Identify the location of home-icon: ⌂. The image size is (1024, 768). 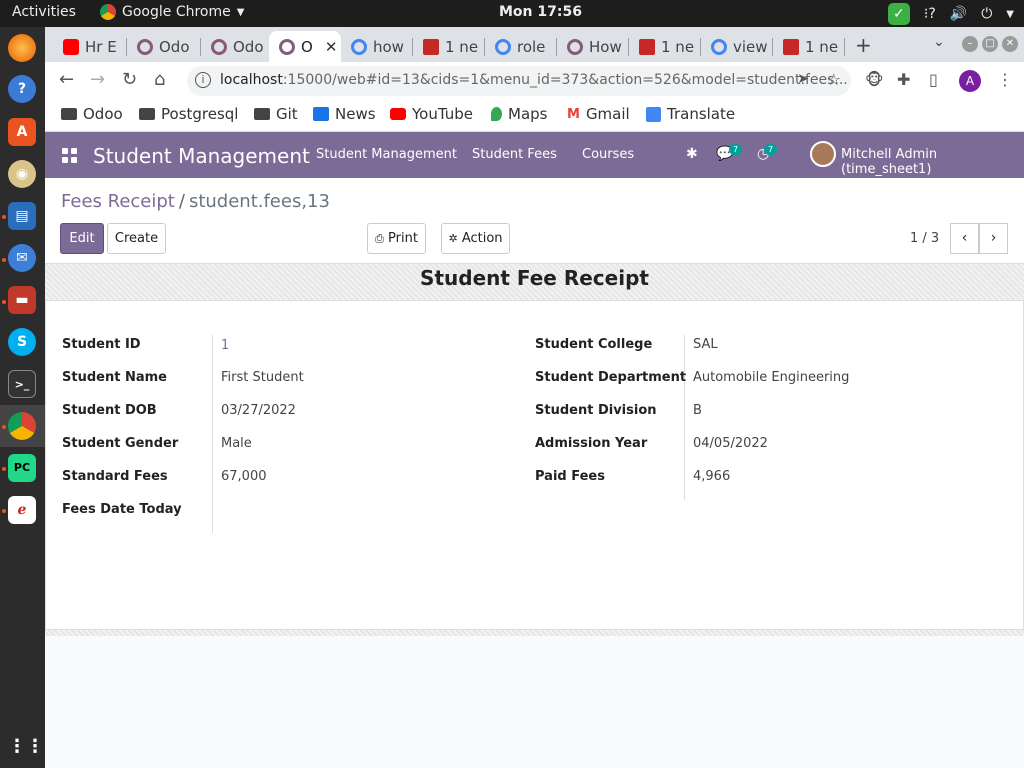
(159, 79).